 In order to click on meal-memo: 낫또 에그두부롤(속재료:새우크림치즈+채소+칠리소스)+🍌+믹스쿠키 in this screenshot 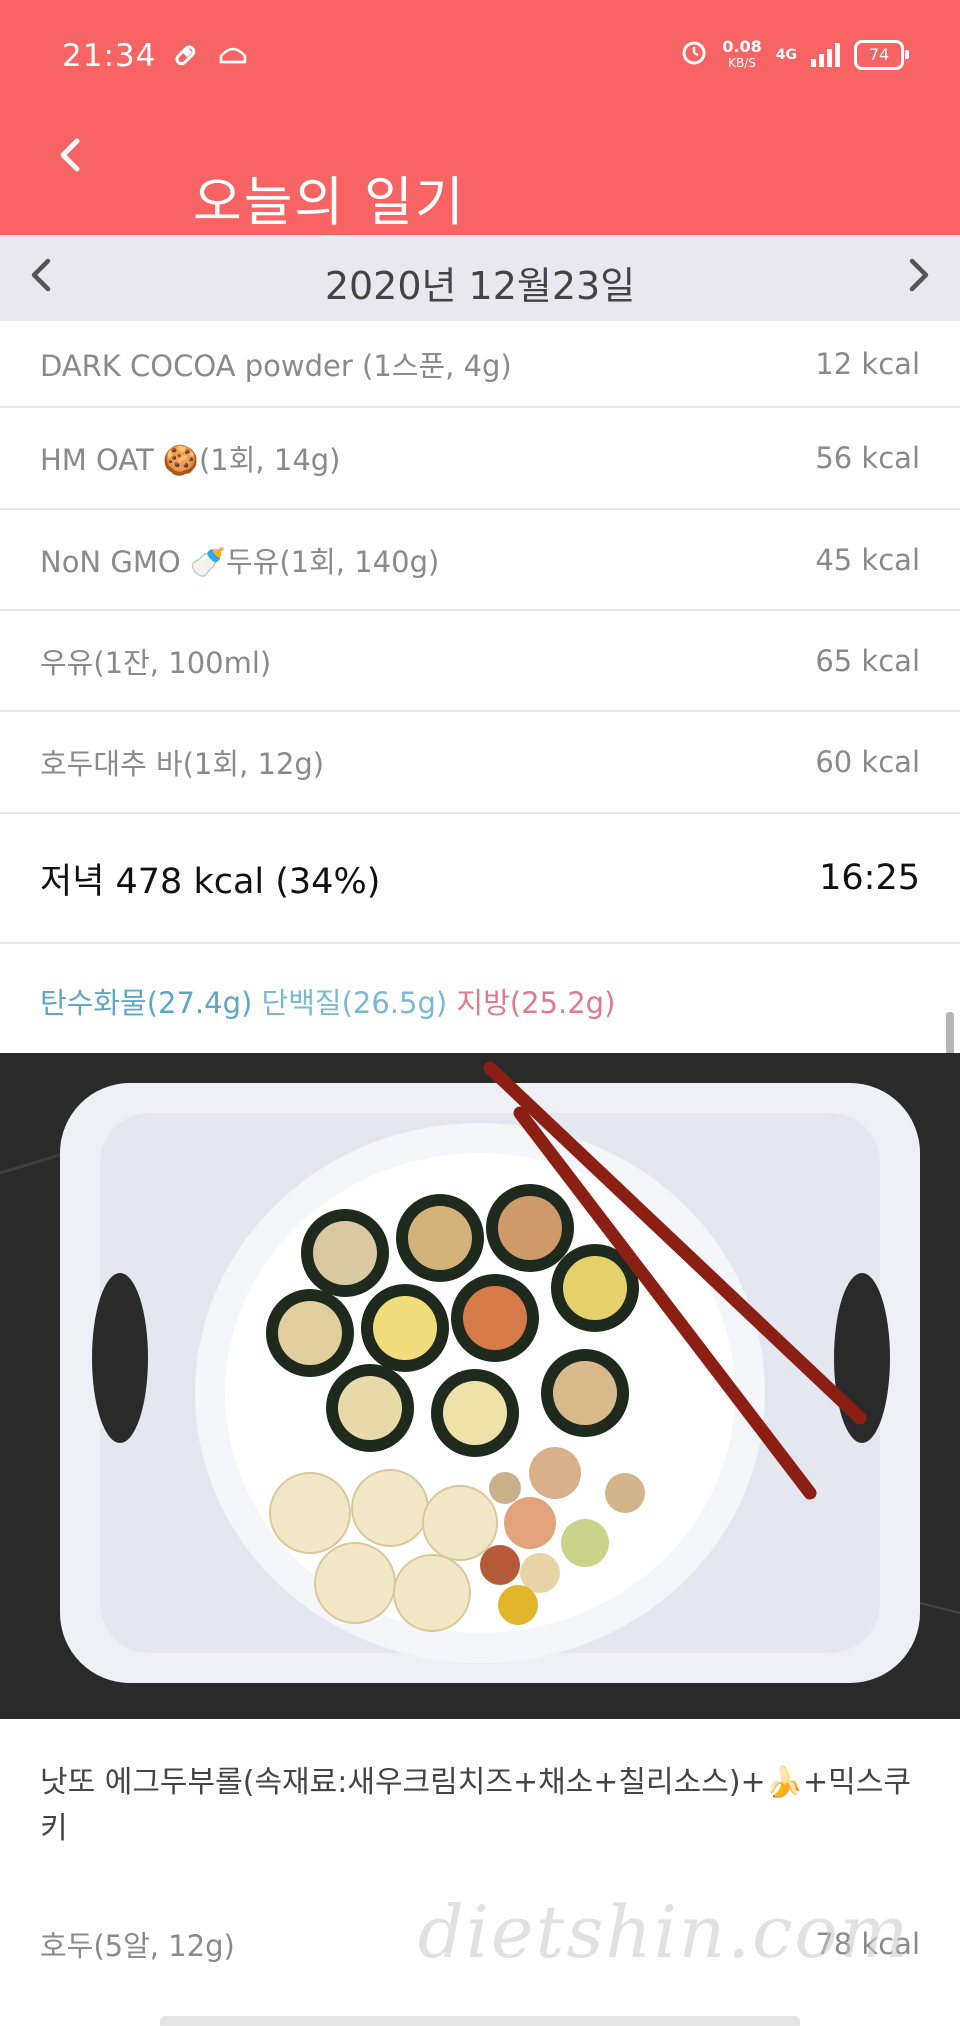, I will do `click(475, 1805)`.